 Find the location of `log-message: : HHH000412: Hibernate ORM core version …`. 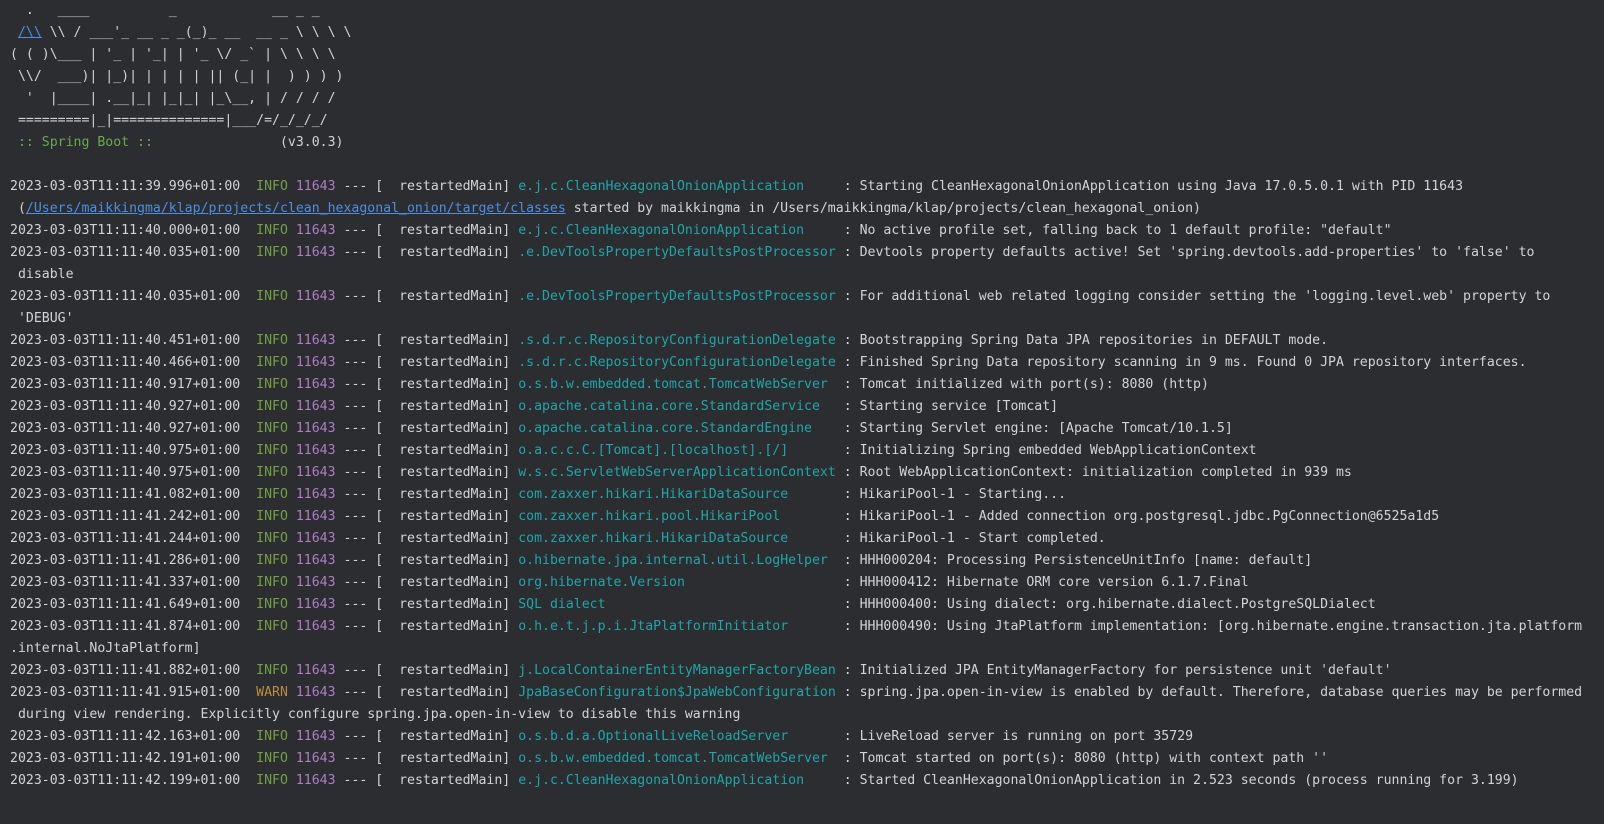

log-message: : HHH000412: Hibernate ORM core version … is located at coordinates (1042, 582).